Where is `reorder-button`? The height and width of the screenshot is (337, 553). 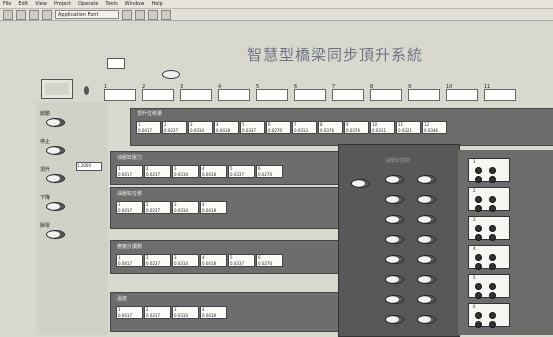
reorder-button is located at coordinates (166, 14).